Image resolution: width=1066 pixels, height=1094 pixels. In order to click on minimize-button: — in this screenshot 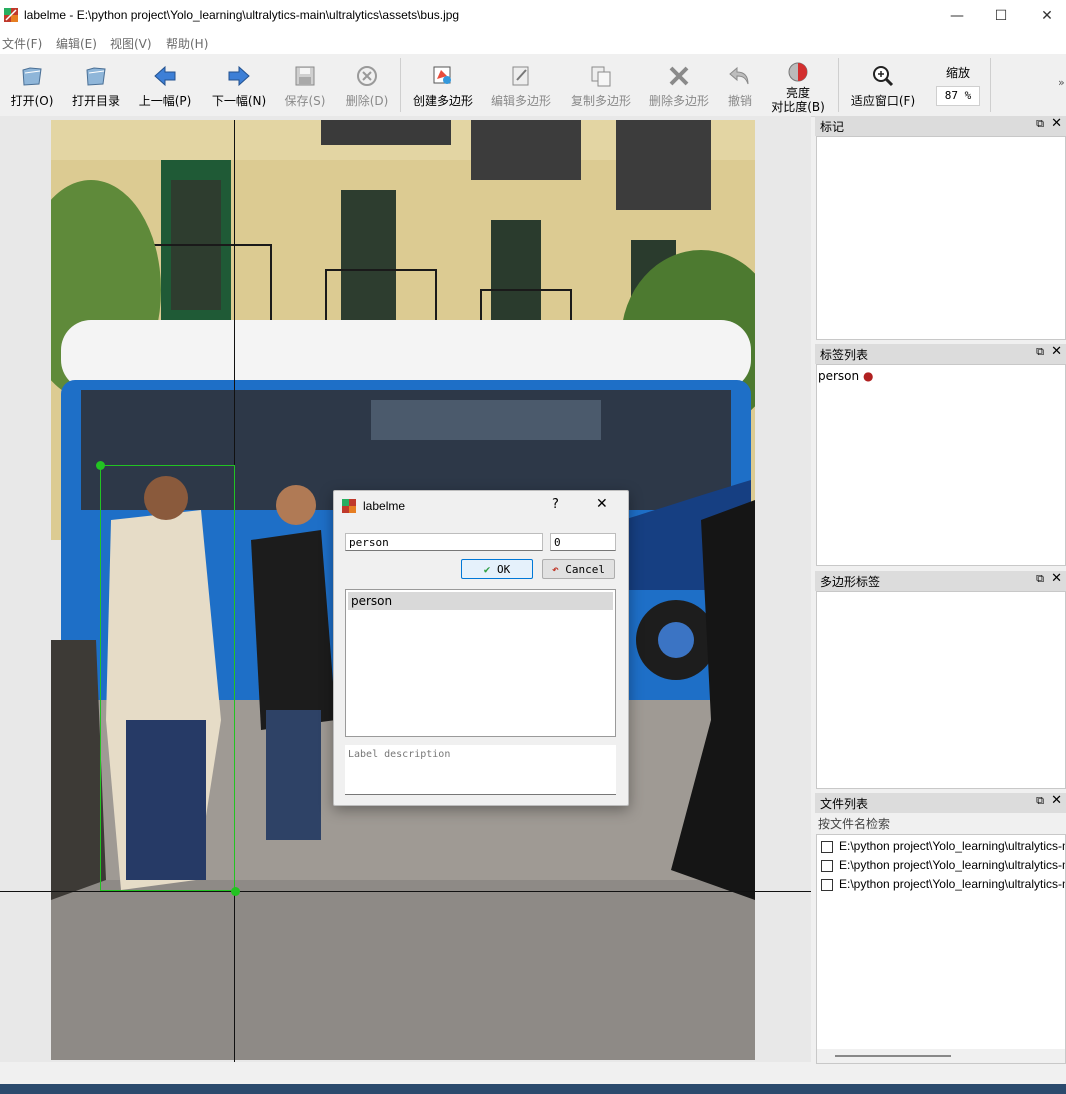, I will do `click(957, 16)`.